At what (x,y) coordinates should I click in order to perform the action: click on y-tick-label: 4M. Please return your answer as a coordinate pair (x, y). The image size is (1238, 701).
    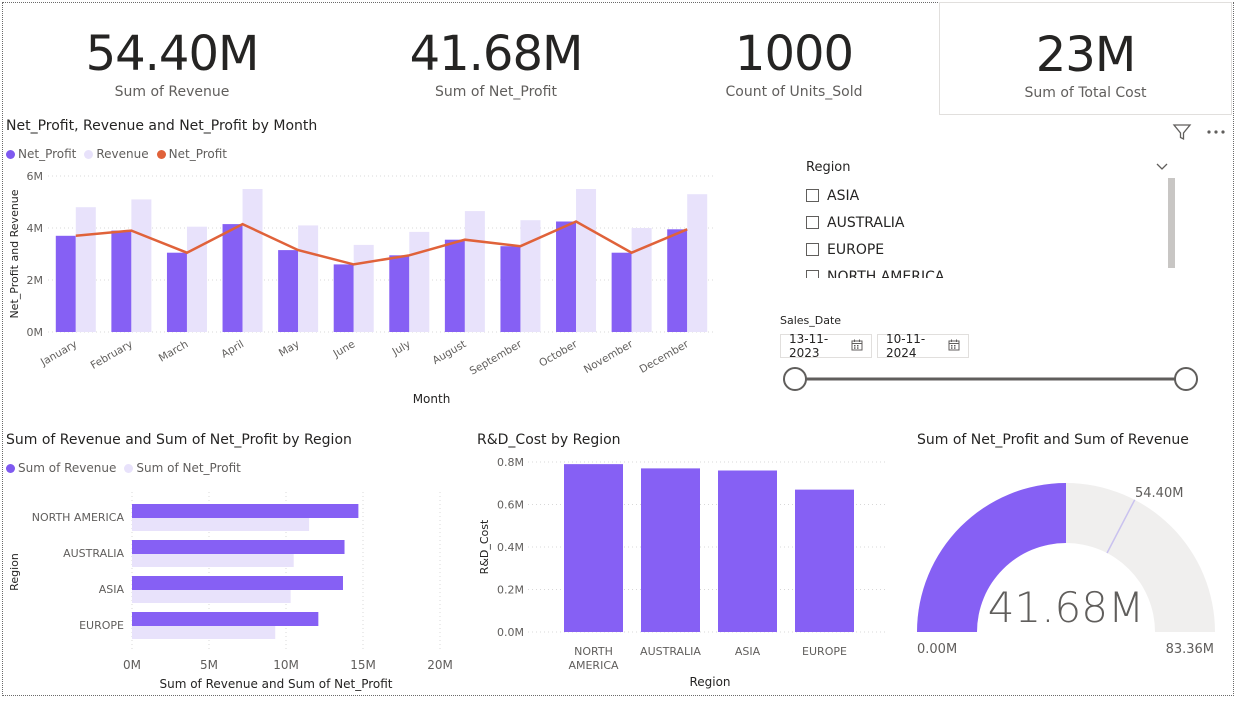
    Looking at the image, I should click on (35, 228).